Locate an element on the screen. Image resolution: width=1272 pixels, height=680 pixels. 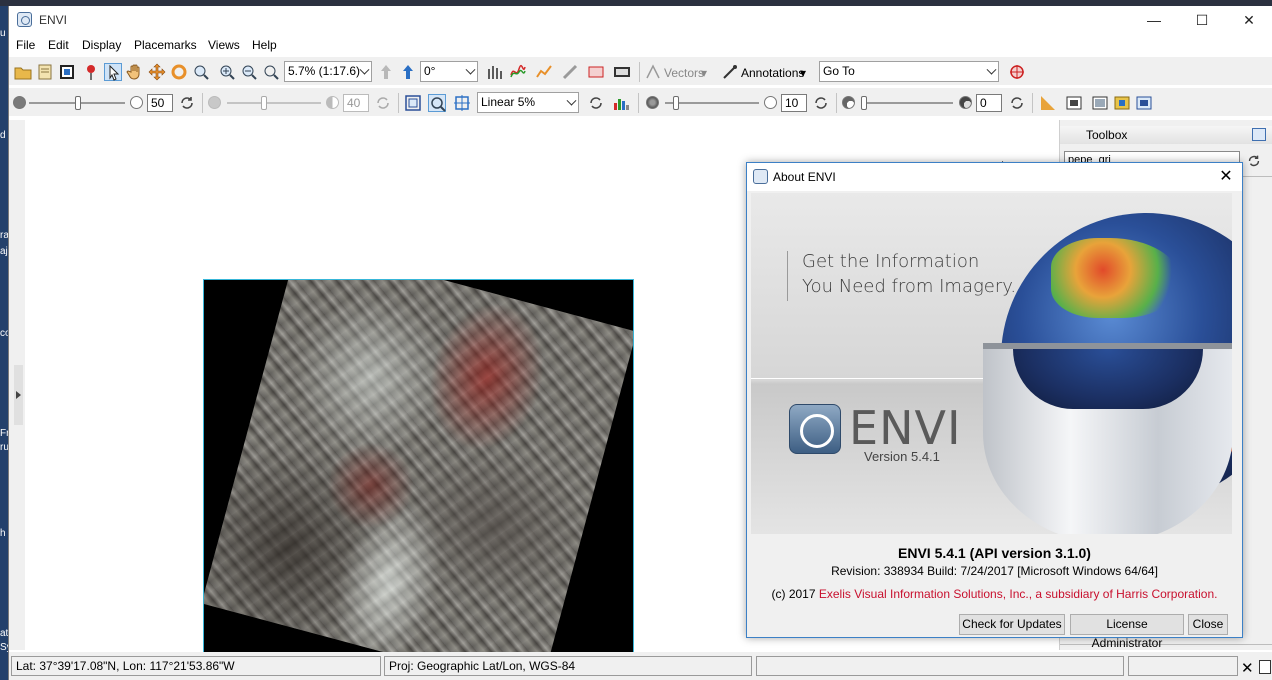
desktop-icon-label: d is located at coordinates (4, 135).